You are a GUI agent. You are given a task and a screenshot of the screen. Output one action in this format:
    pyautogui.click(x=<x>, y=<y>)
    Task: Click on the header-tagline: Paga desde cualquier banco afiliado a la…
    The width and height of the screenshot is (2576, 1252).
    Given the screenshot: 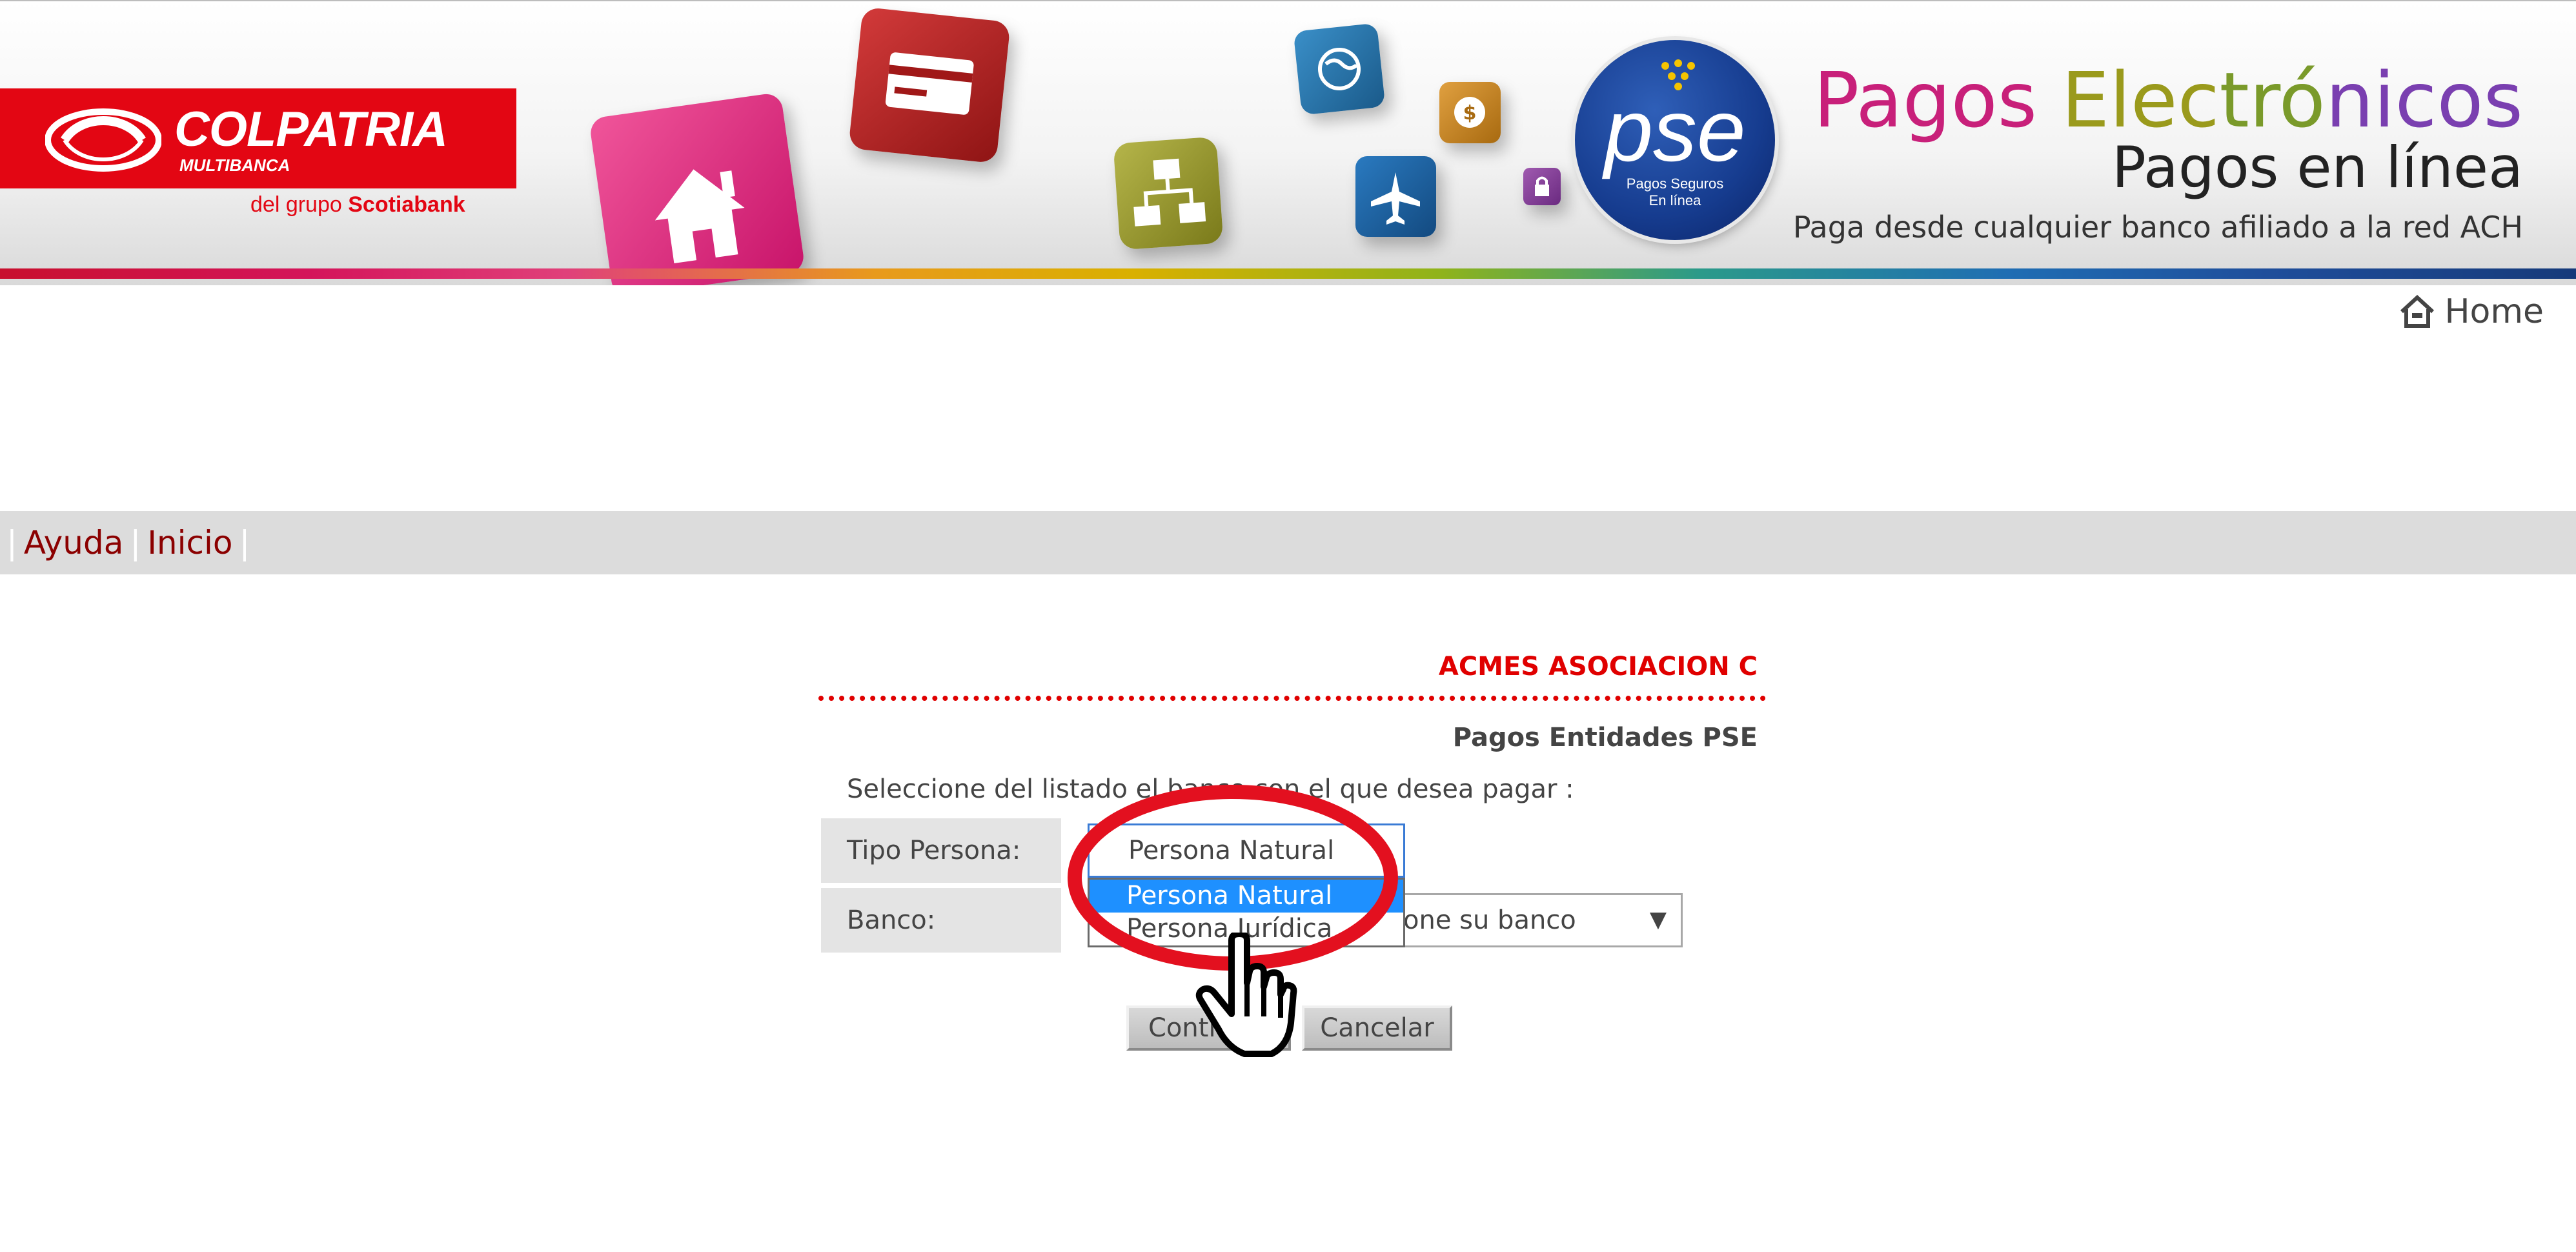 What is the action you would take?
    pyautogui.click(x=2157, y=228)
    